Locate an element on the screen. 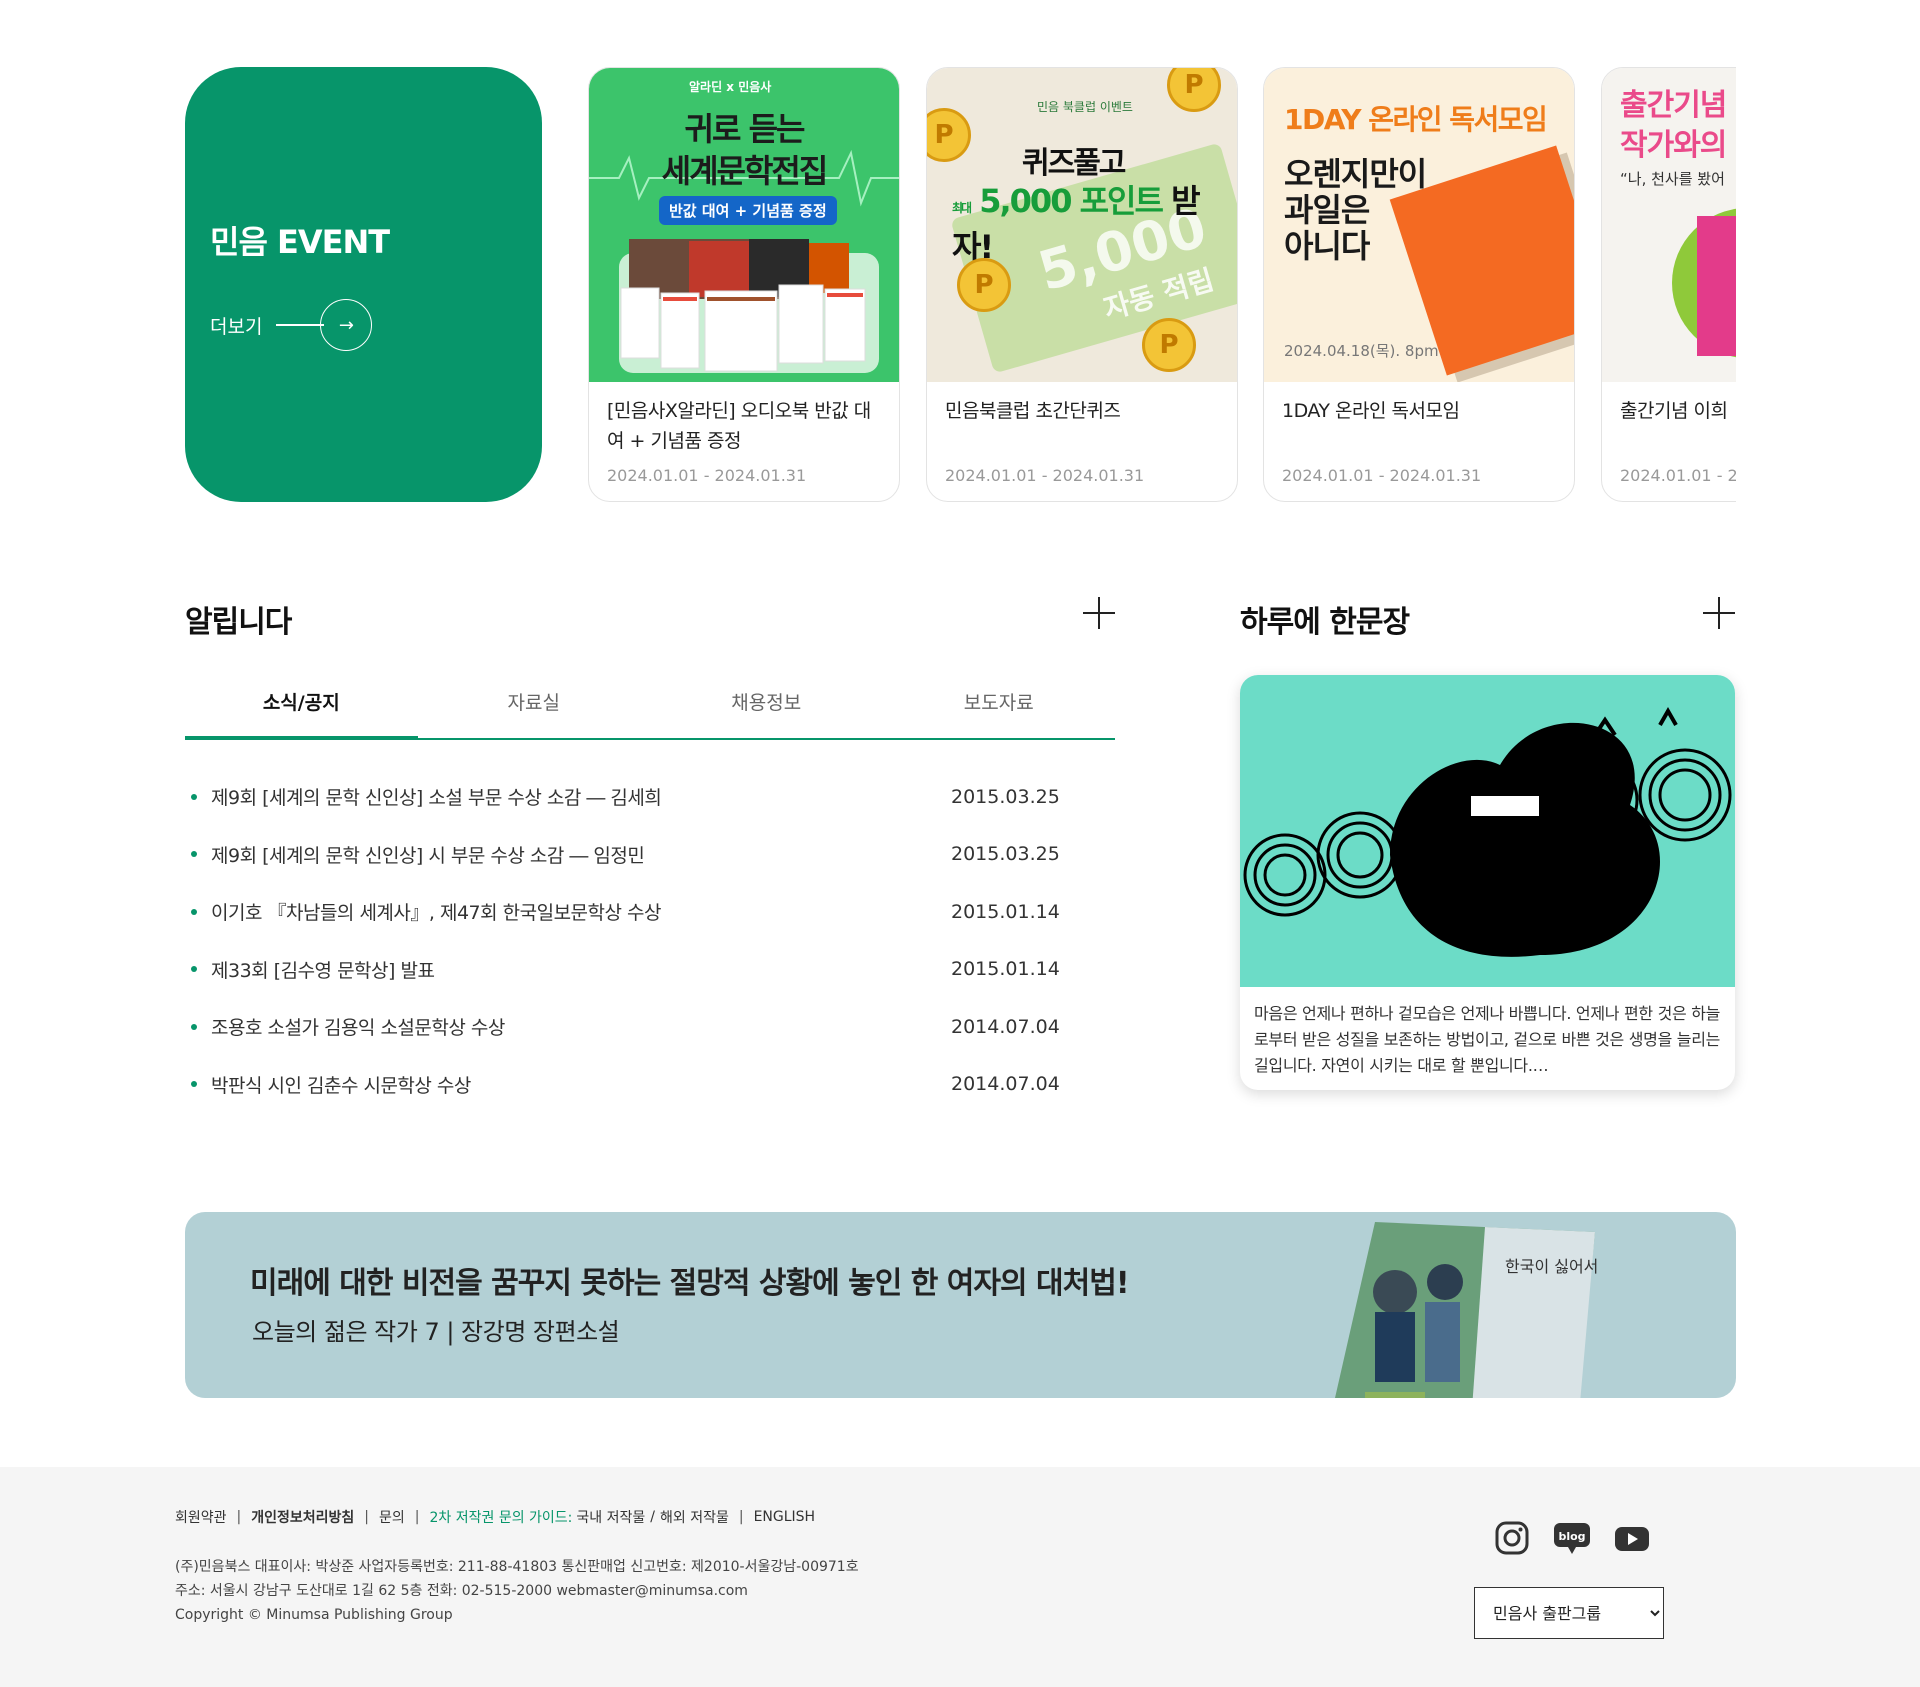 The height and width of the screenshot is (1687, 1920). notice-tabs: 소식/공지 자료실 채용정보 보도자료 is located at coordinates (650, 706).